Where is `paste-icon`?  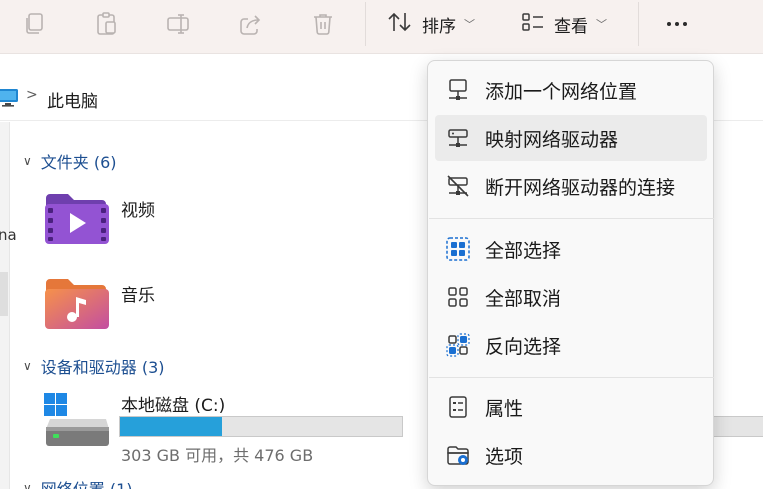
paste-icon is located at coordinates (107, 24).